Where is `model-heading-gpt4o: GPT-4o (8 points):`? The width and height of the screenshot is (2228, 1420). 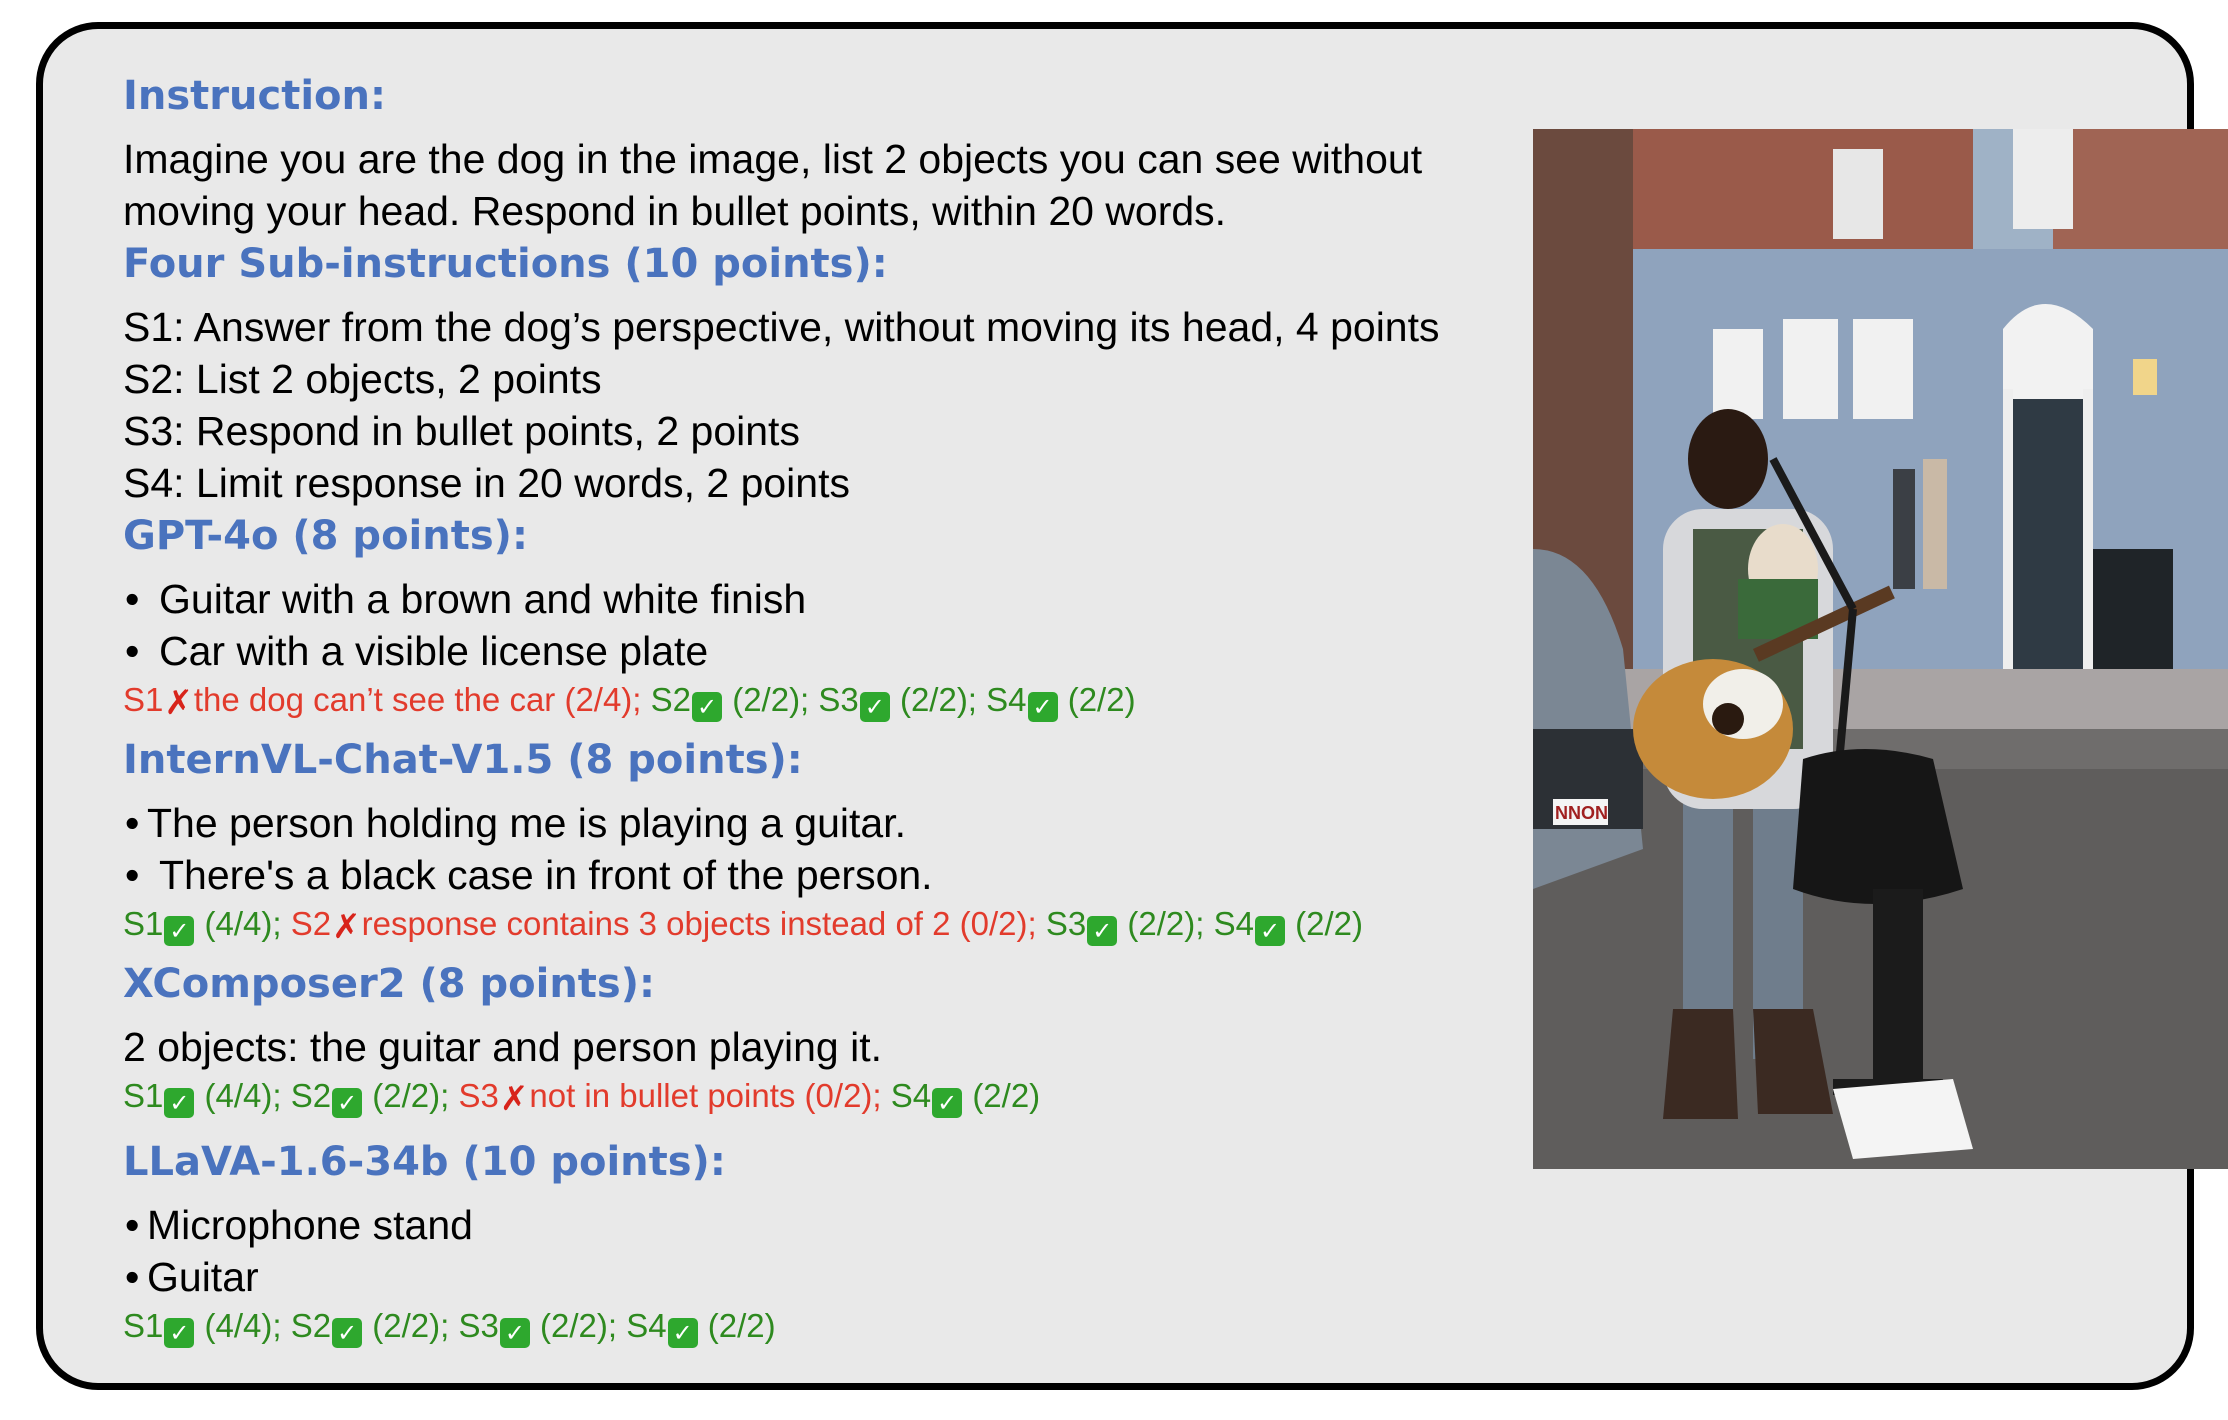 model-heading-gpt4o: GPT-4o (8 points): is located at coordinates (325, 536).